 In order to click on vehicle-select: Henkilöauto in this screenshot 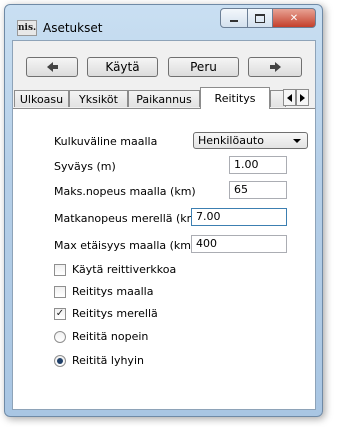, I will do `click(250, 140)`.